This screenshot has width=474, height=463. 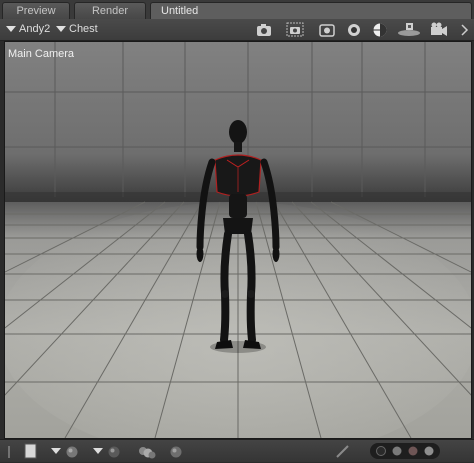 I want to click on body-part-select-menu: Chest, so click(x=77, y=29).